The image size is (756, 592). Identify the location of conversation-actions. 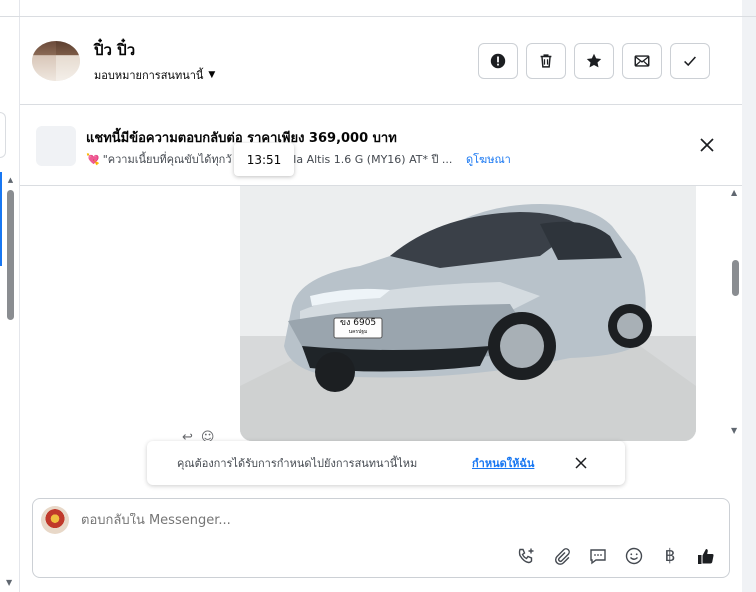
(594, 61).